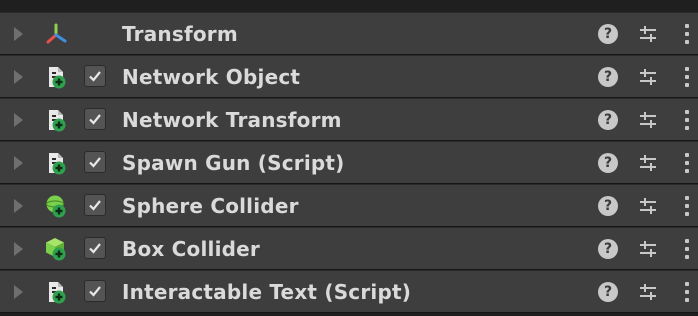  I want to click on box-collider-icon, so click(56, 249).